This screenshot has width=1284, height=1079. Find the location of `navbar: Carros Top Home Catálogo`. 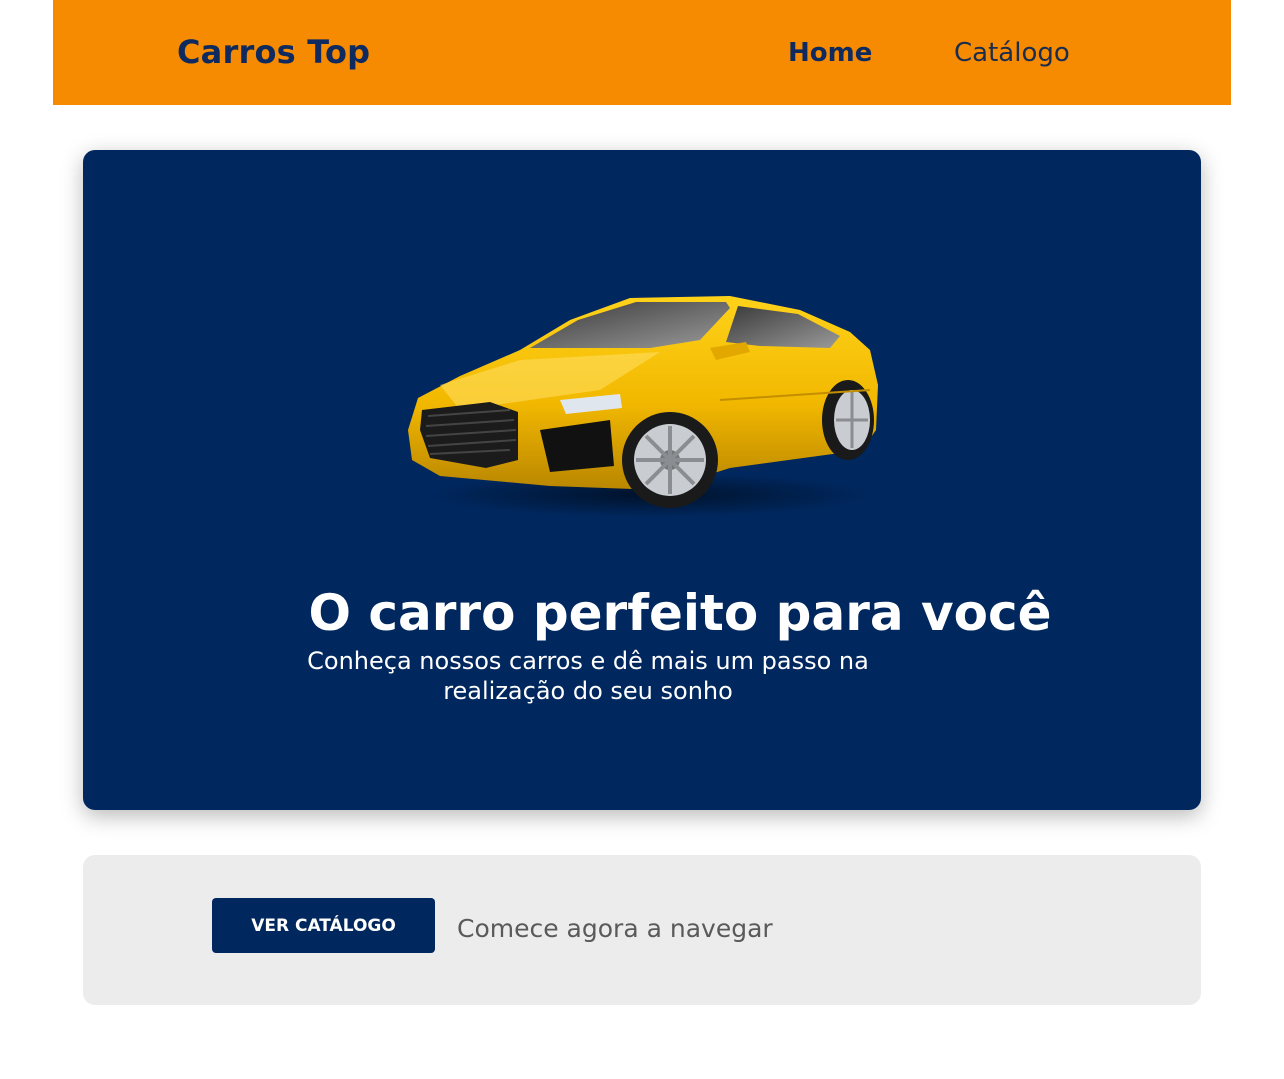

navbar: Carros Top Home Catálogo is located at coordinates (642, 52).